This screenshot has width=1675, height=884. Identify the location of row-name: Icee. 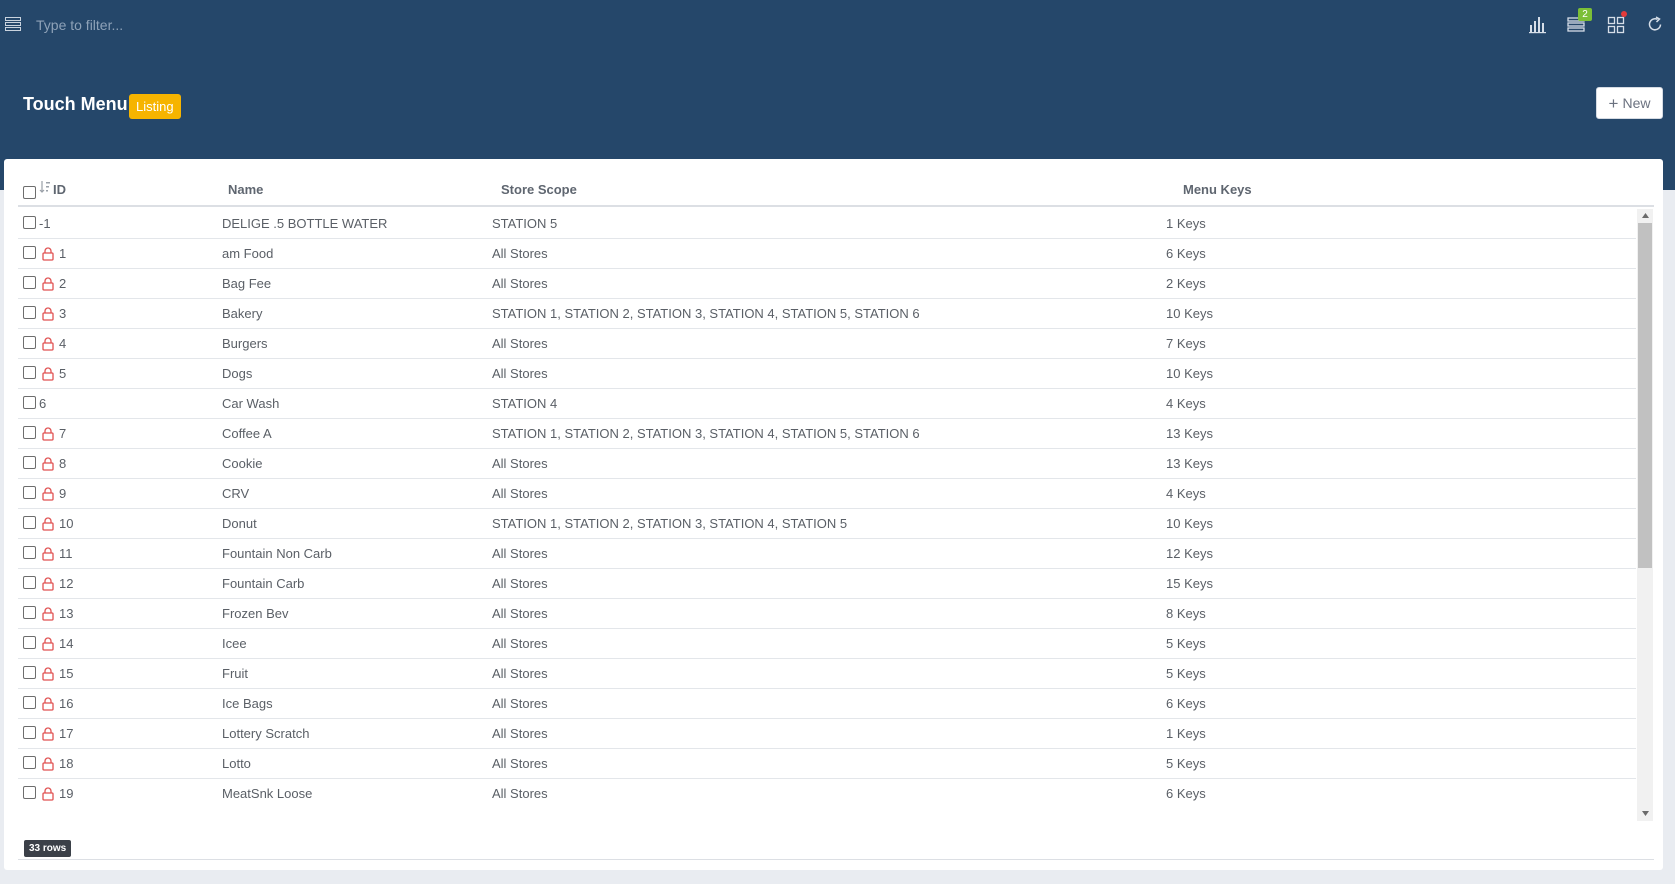
(234, 643).